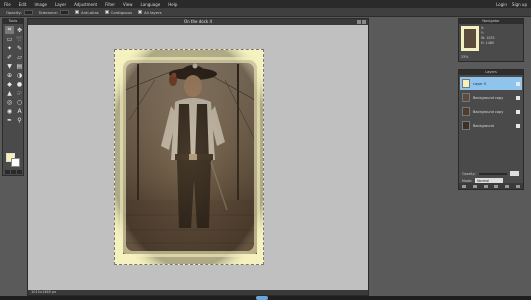 This screenshot has height=300, width=531. I want to click on document-titlebar: On the dock 4, so click(198, 22).